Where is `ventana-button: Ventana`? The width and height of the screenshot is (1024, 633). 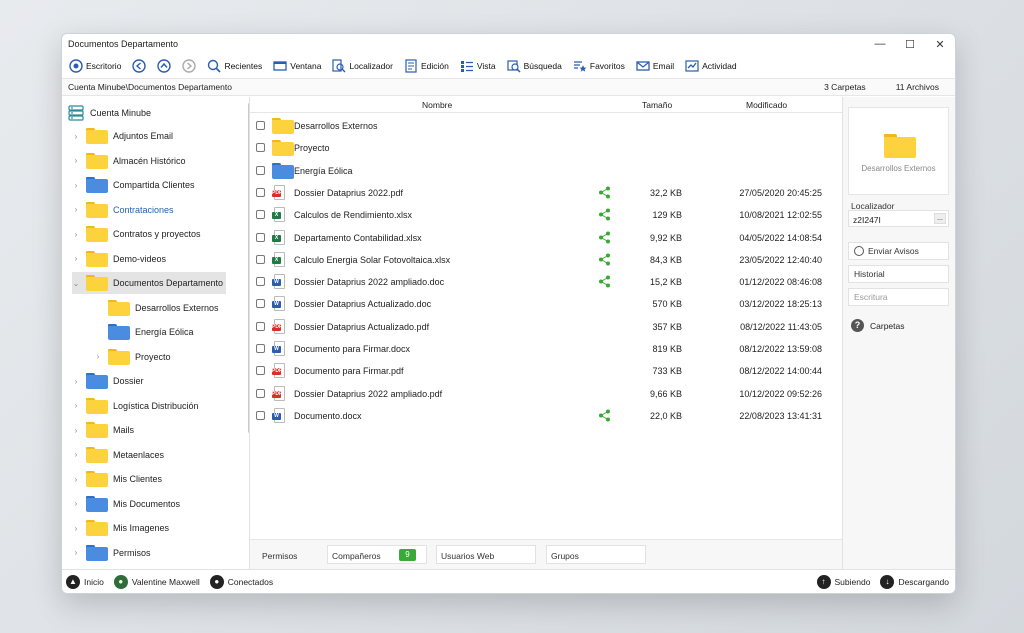
ventana-button: Ventana is located at coordinates (299, 66).